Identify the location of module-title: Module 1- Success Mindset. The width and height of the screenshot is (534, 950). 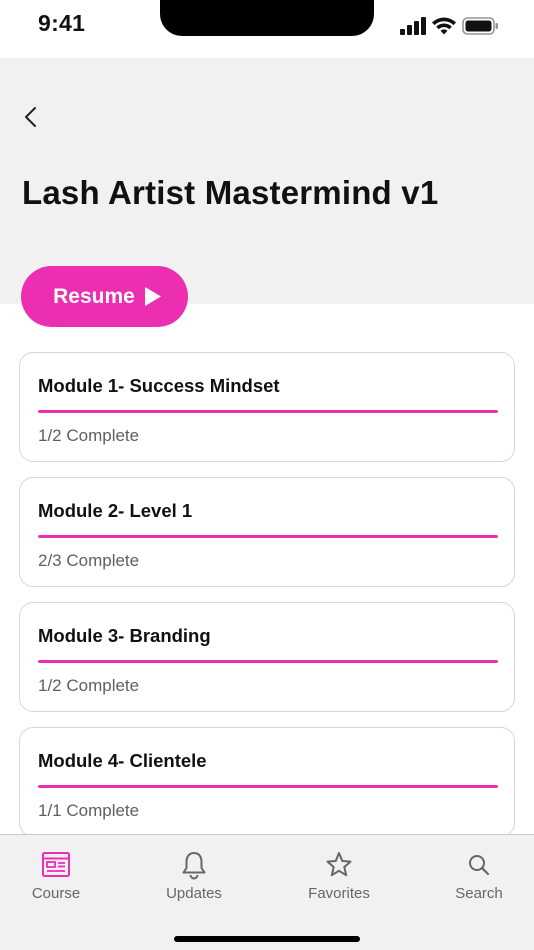
(159, 385).